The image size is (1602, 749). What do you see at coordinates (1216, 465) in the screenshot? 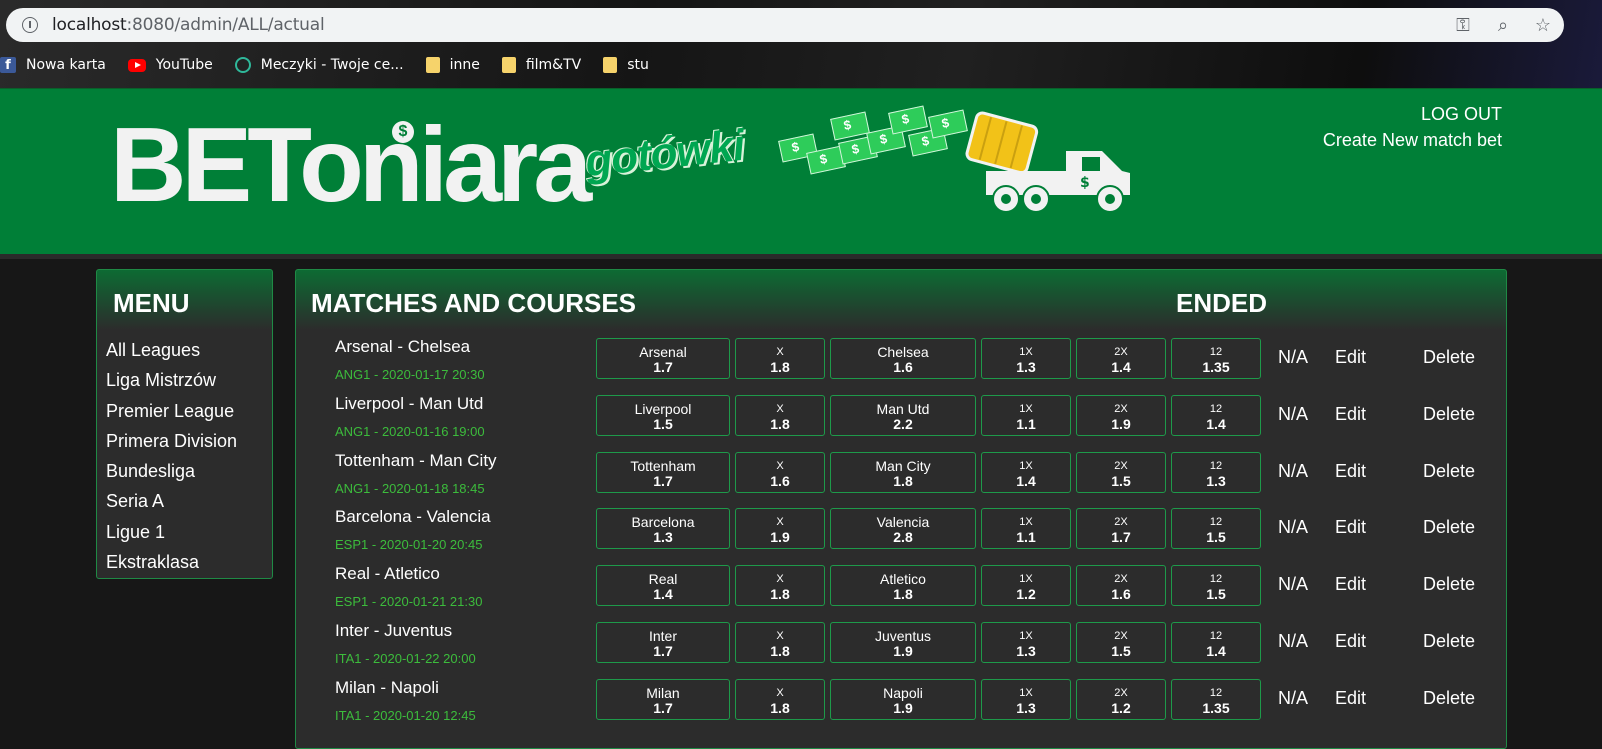
I see `odd-label: 12` at bounding box center [1216, 465].